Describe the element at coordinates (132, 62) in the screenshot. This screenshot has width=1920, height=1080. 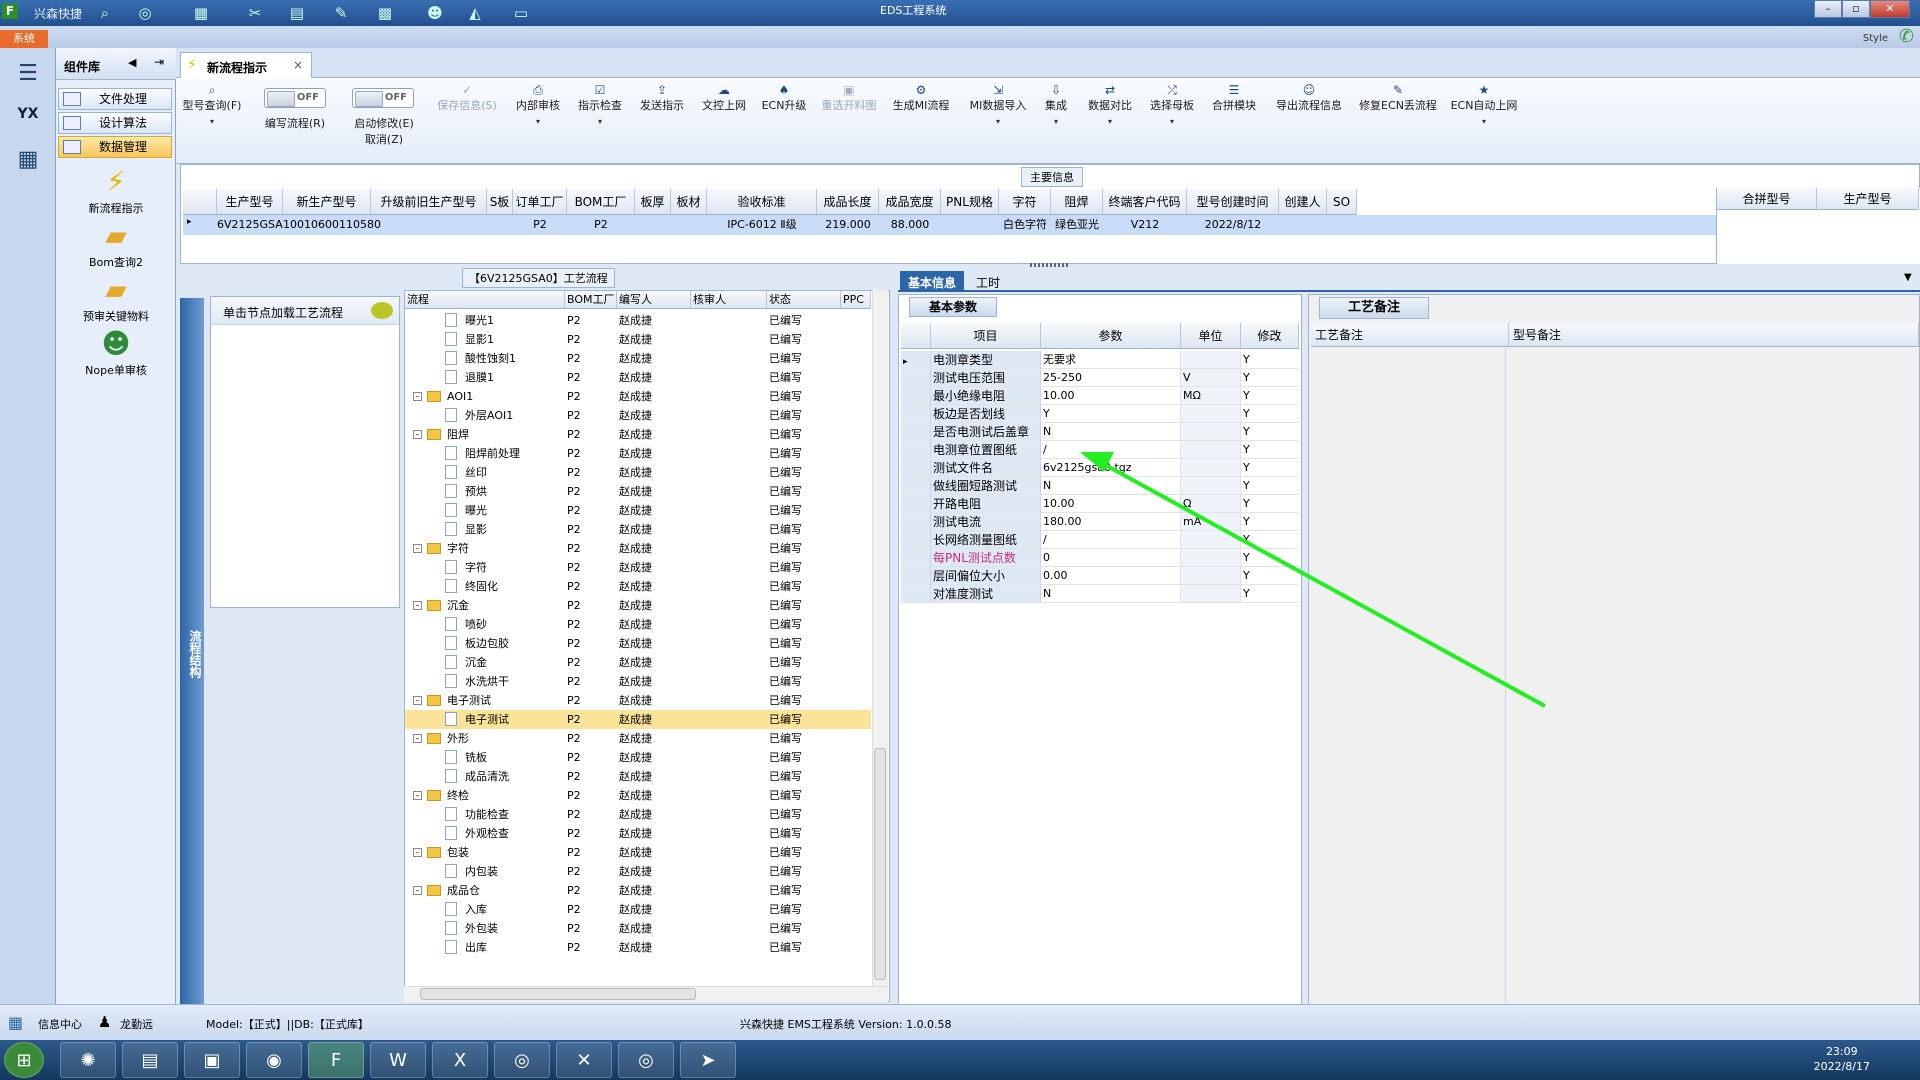
I see `collapse-left-icon: ◀` at that location.